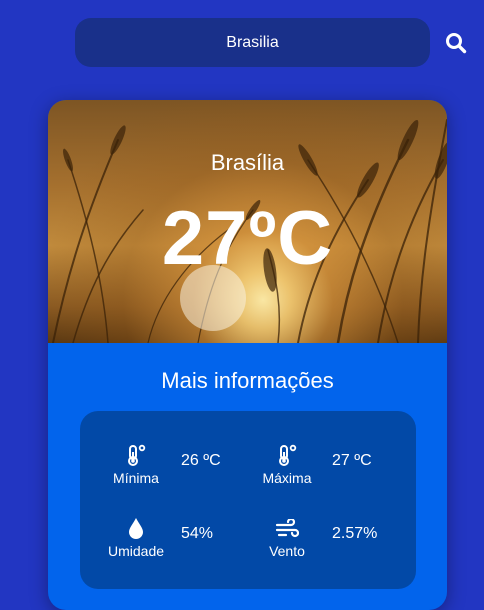 This screenshot has height=610, width=484. What do you see at coordinates (197, 533) in the screenshot?
I see `detail-value: 54%` at bounding box center [197, 533].